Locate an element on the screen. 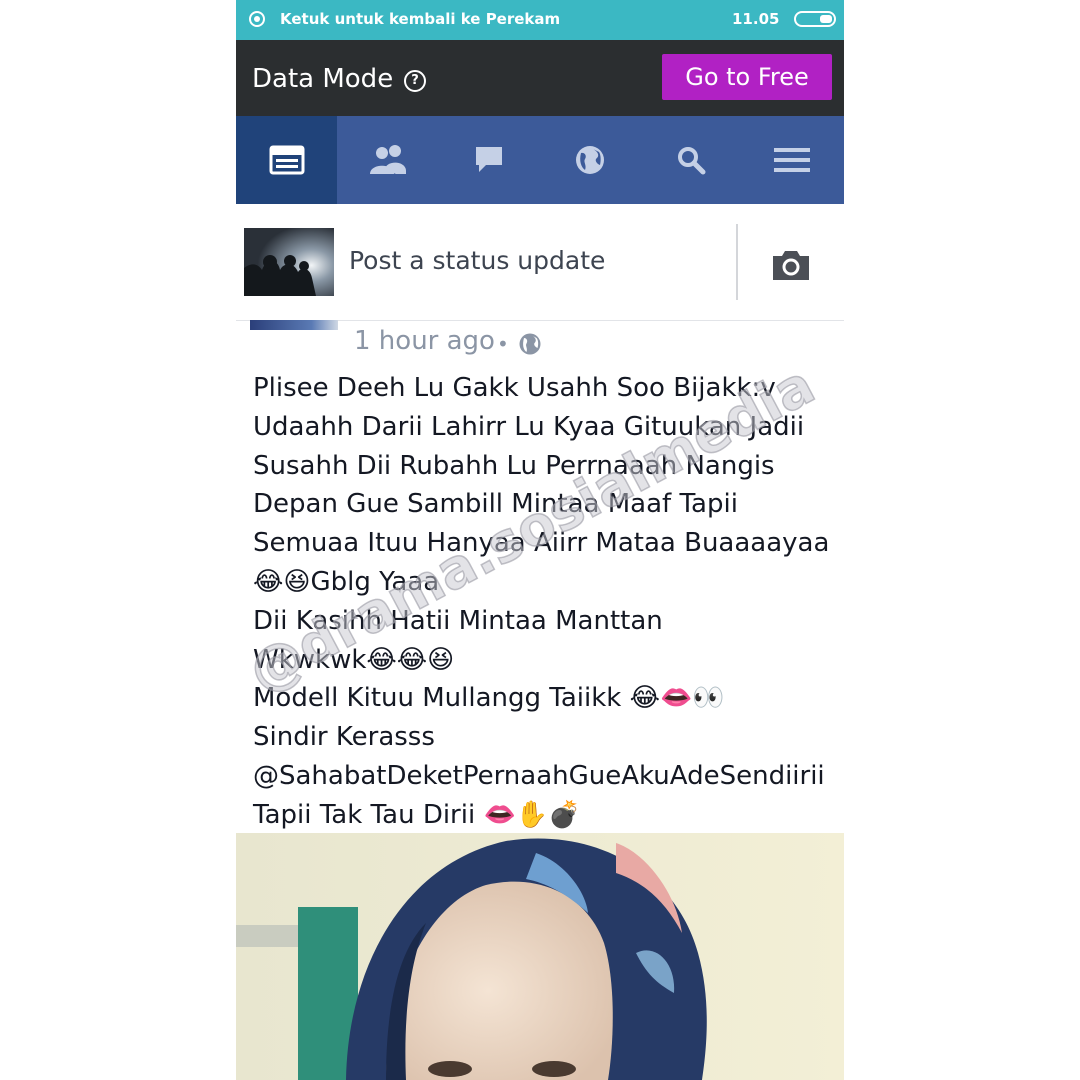 The width and height of the screenshot is (1080, 1080). friends-icon is located at coordinates (387, 159).